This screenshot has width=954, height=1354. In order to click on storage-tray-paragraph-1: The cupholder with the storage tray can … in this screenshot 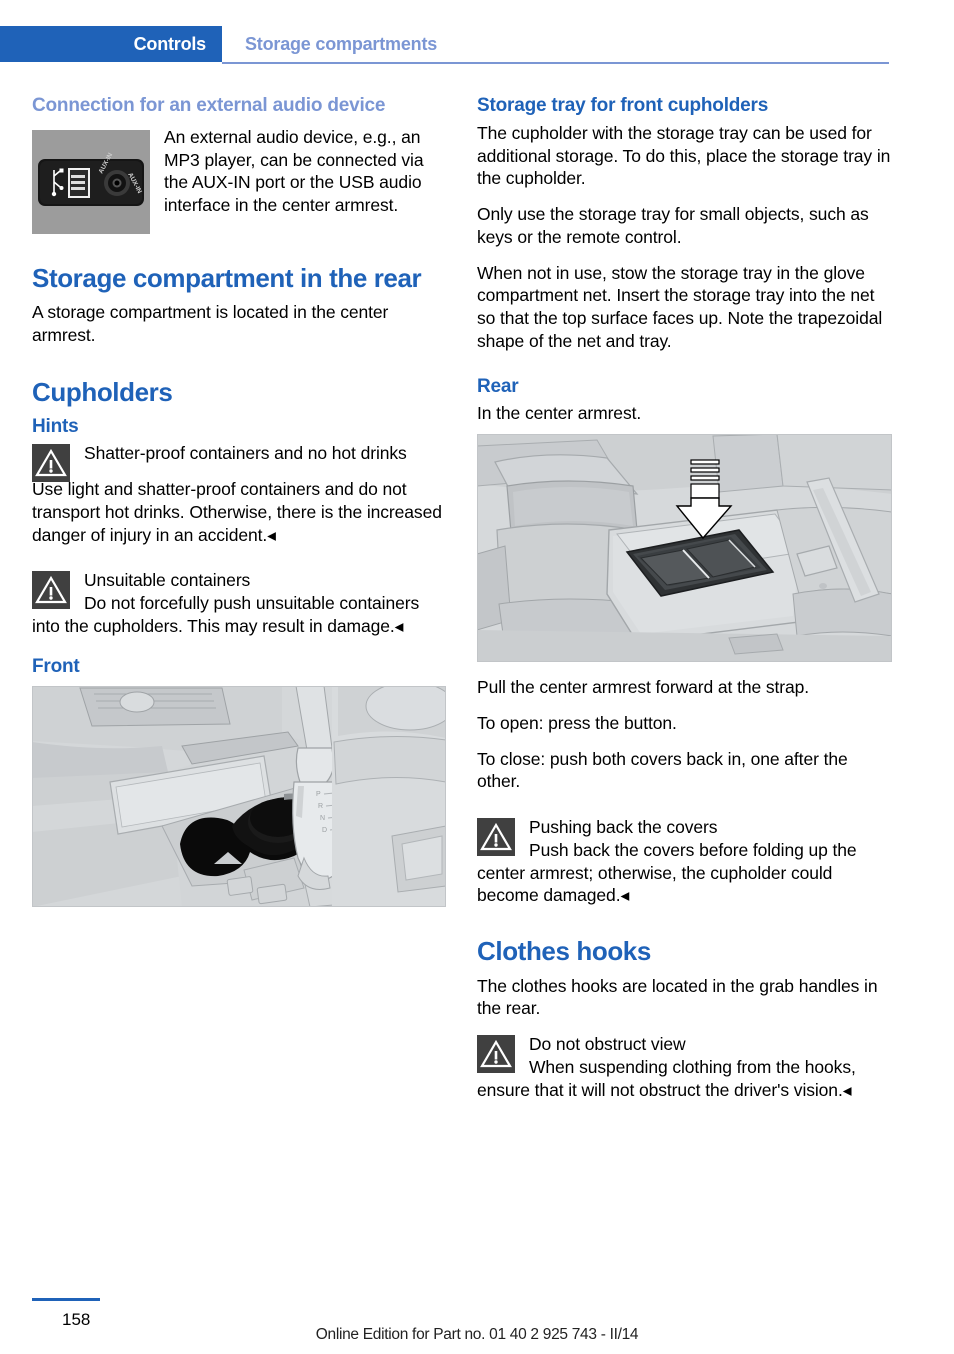, I will do `click(684, 155)`.